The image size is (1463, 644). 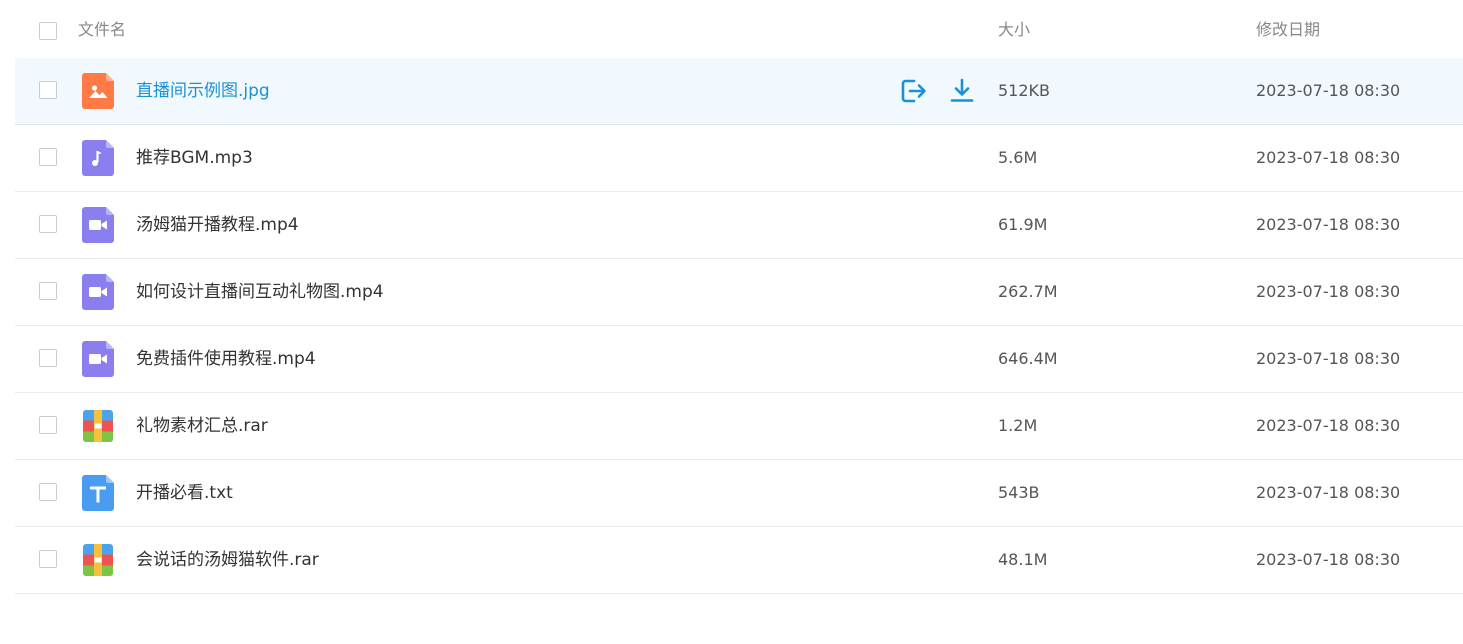 What do you see at coordinates (1028, 291) in the screenshot?
I see `file-size: 262.7M` at bounding box center [1028, 291].